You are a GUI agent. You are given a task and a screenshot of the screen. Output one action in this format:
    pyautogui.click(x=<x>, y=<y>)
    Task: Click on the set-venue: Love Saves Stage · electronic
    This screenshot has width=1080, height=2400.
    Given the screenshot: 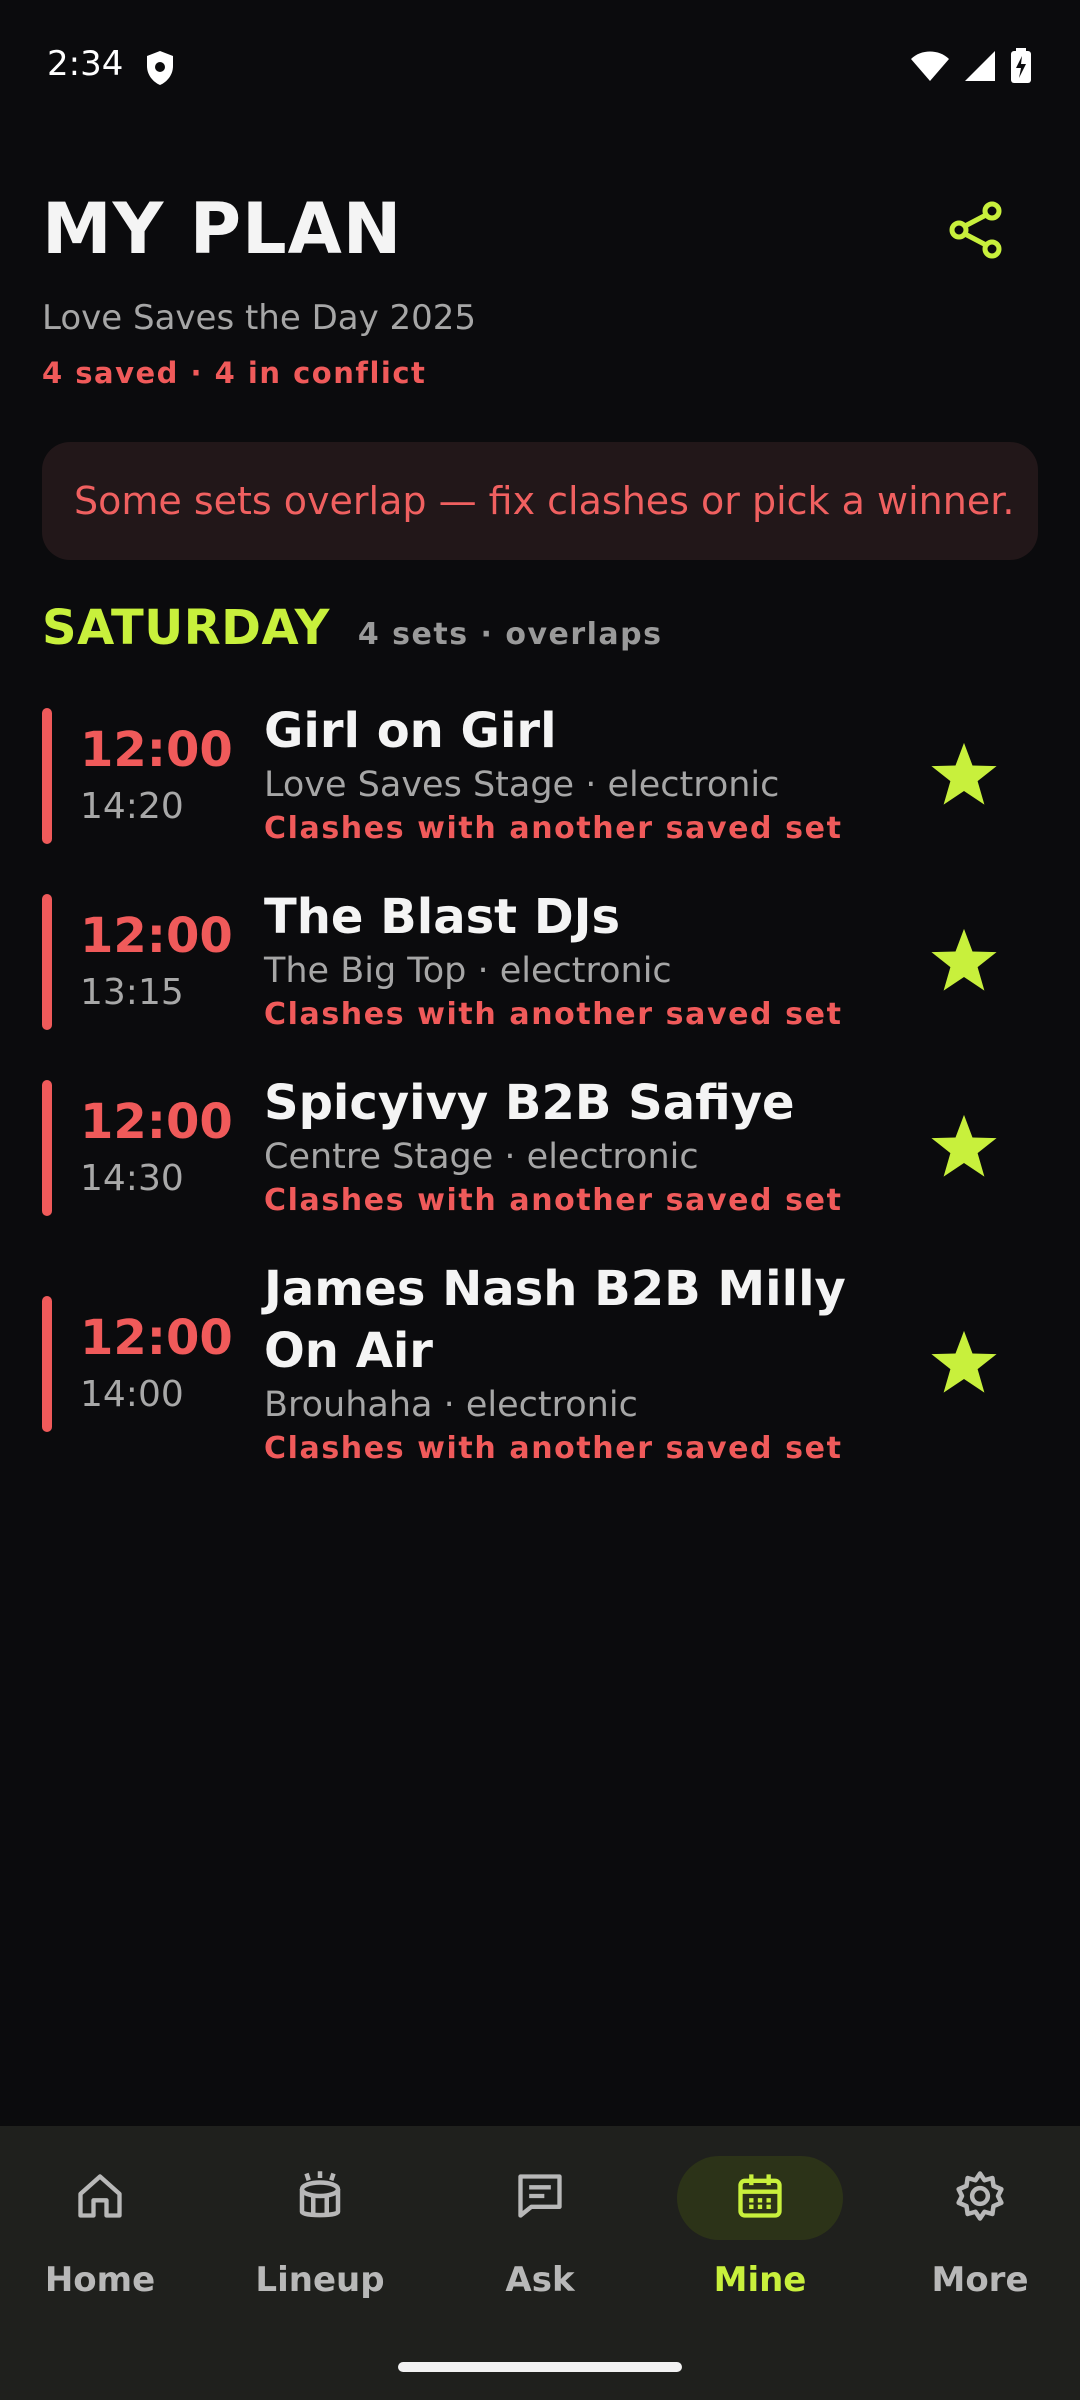 What is the action you would take?
    pyautogui.click(x=522, y=785)
    